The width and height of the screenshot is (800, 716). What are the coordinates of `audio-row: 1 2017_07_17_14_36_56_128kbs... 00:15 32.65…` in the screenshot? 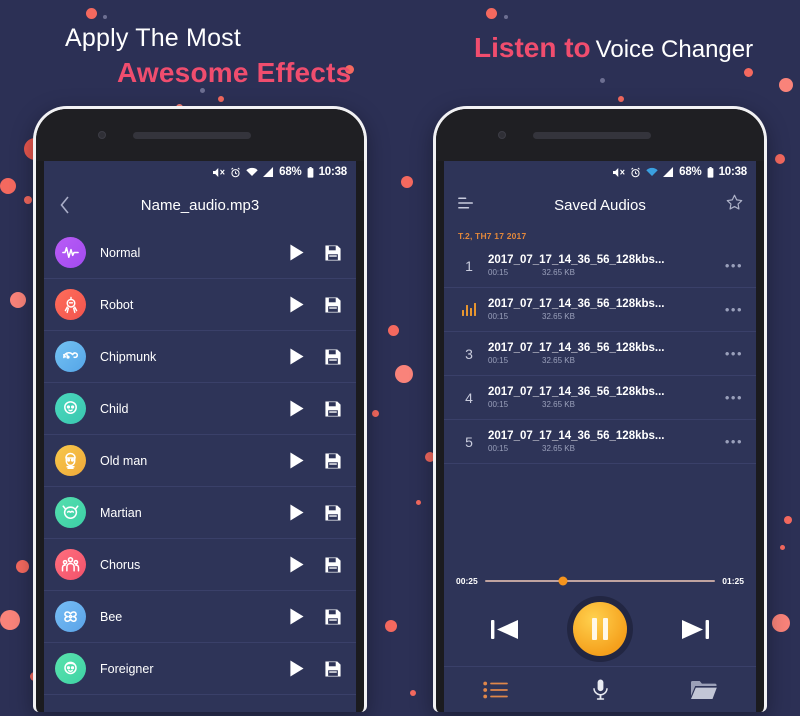 It's located at (600, 266).